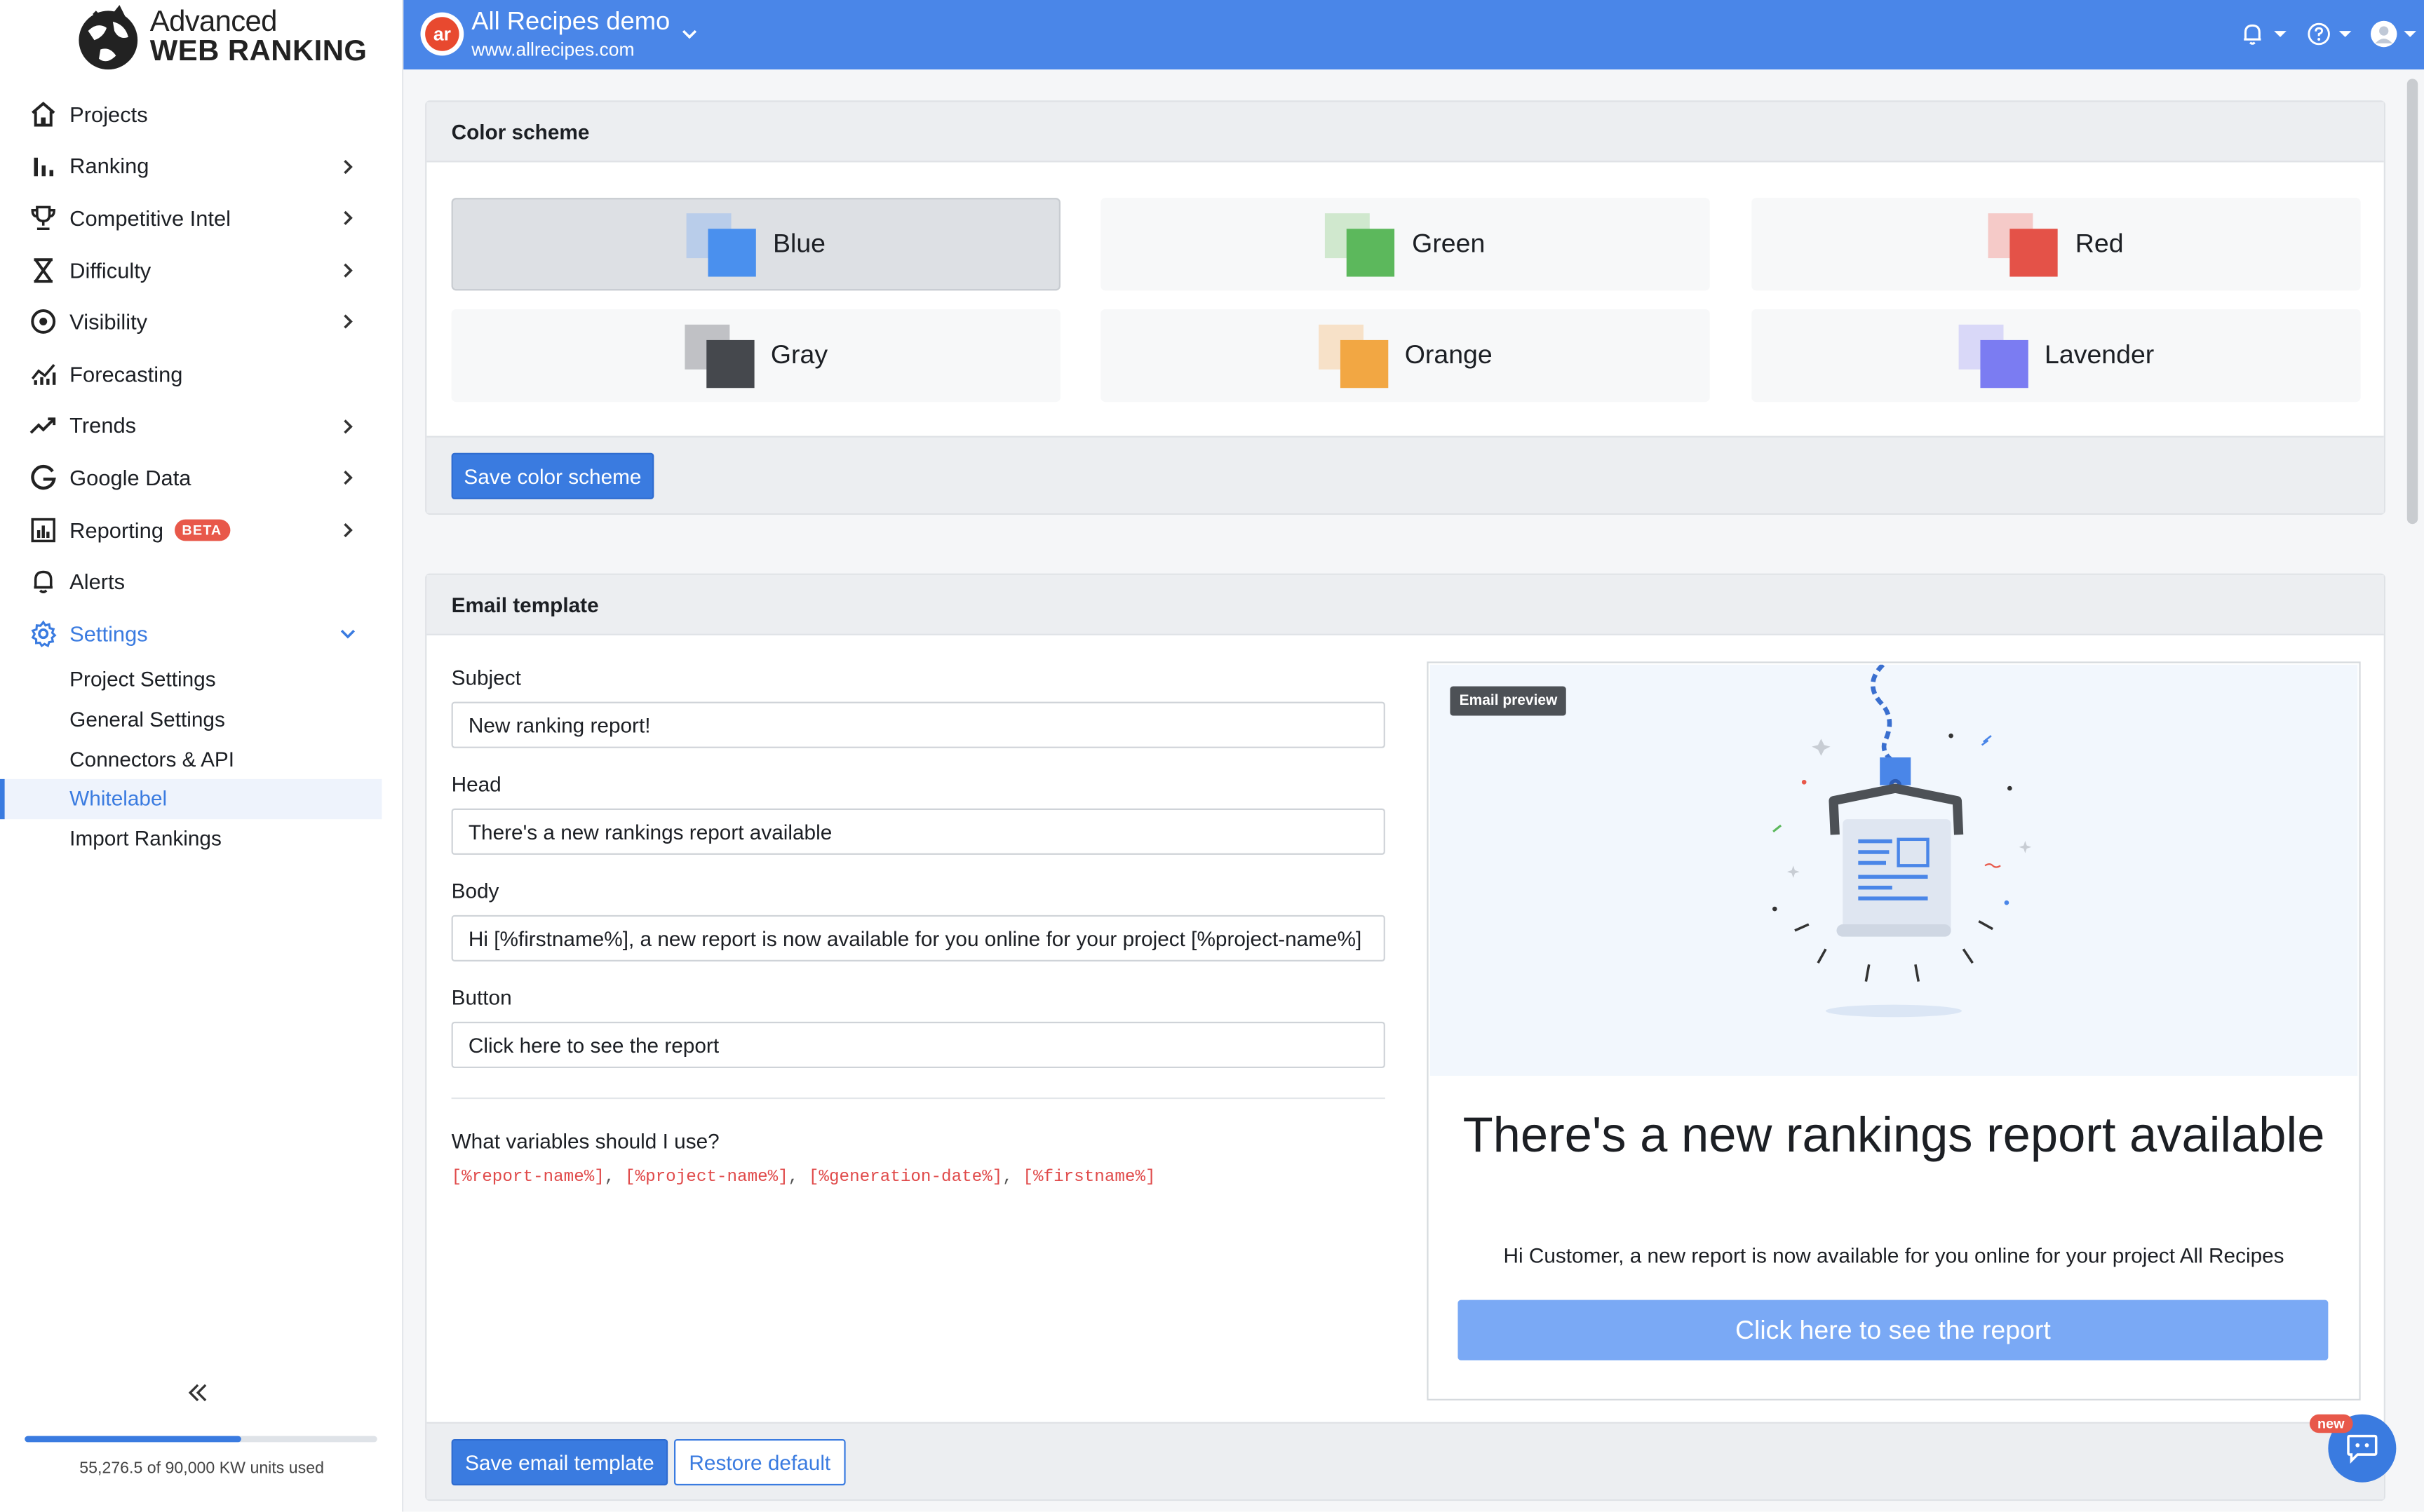 Image resolution: width=2424 pixels, height=1512 pixels. I want to click on hourglass-icon, so click(43, 270).